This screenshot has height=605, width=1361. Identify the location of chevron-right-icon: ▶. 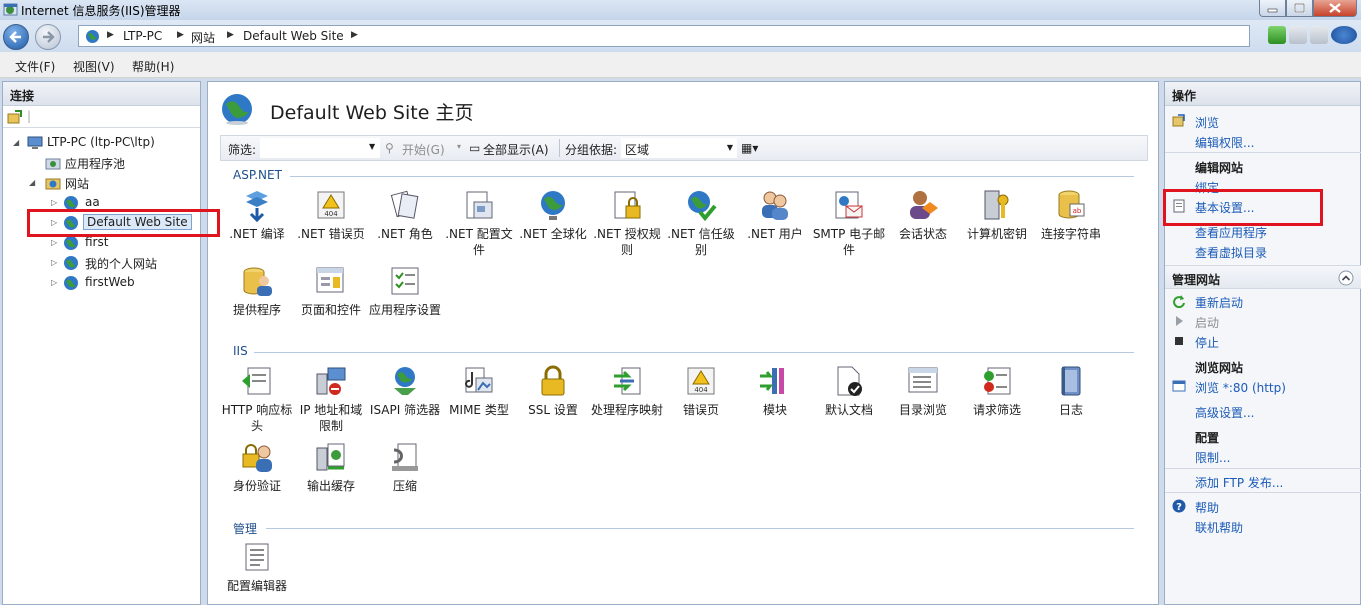
(354, 35).